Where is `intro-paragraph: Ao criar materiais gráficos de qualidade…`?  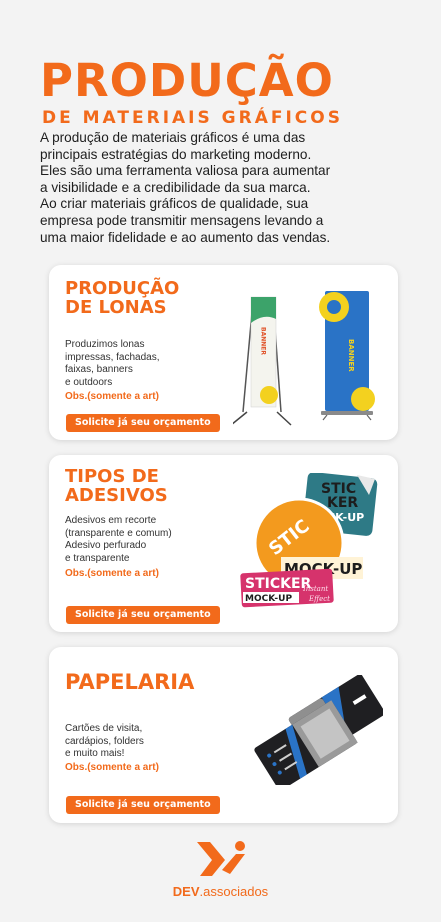 intro-paragraph: Ao criar materiais gráficos de qualidade… is located at coordinates (185, 220).